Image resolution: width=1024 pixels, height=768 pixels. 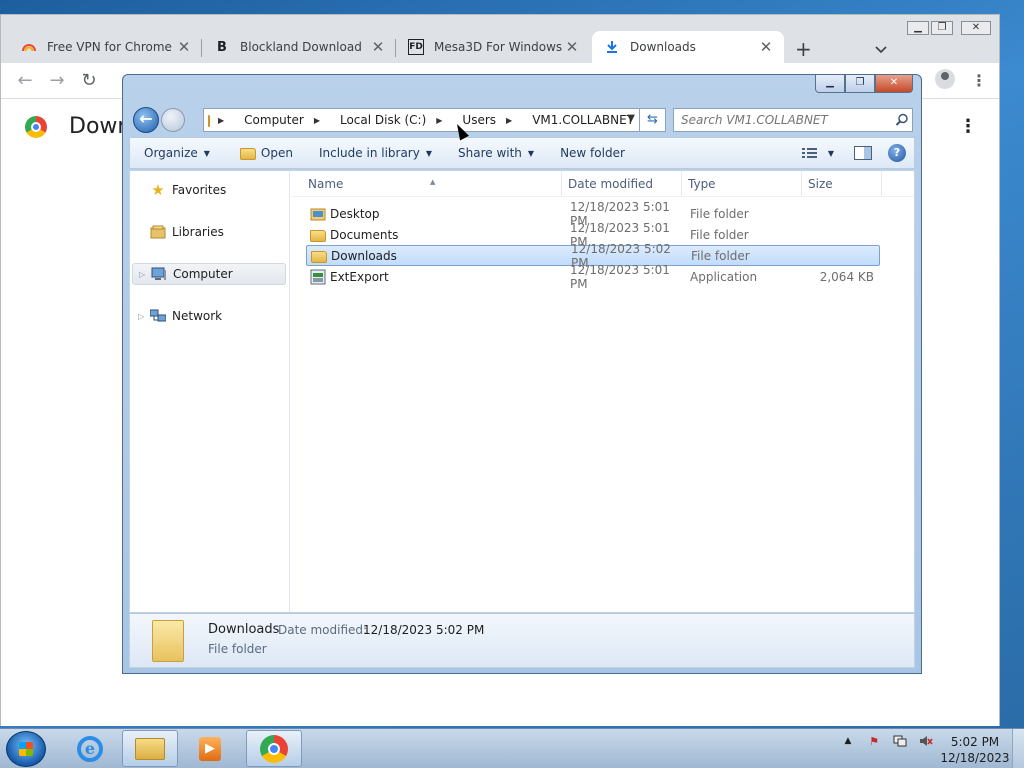 I want to click on nav-label: Network, so click(x=197, y=316).